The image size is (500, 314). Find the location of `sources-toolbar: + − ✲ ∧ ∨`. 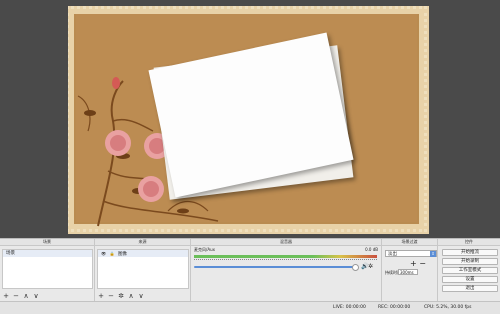

sources-toolbar: + − ✲ ∧ ∨ is located at coordinates (121, 296).